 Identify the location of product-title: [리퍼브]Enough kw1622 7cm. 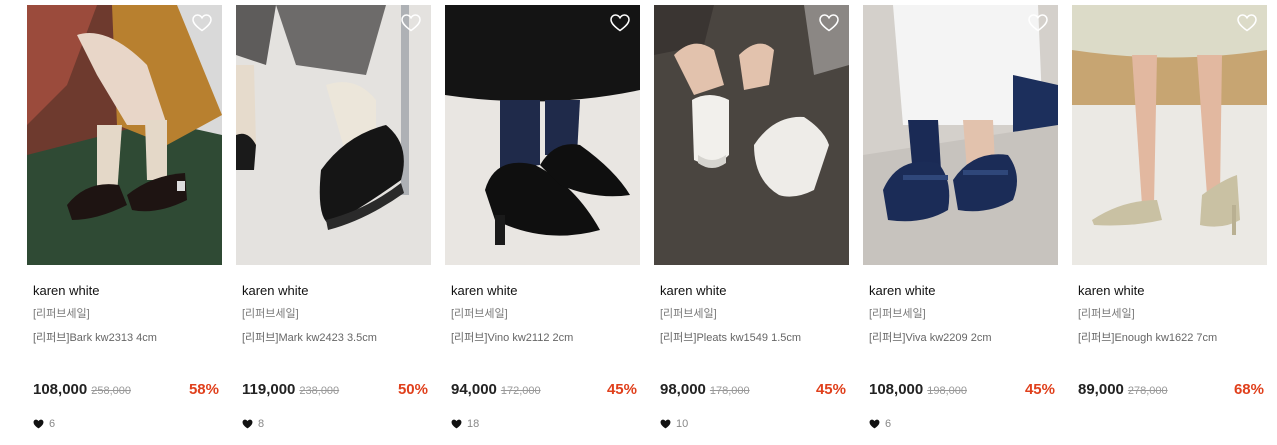
(1169, 338).